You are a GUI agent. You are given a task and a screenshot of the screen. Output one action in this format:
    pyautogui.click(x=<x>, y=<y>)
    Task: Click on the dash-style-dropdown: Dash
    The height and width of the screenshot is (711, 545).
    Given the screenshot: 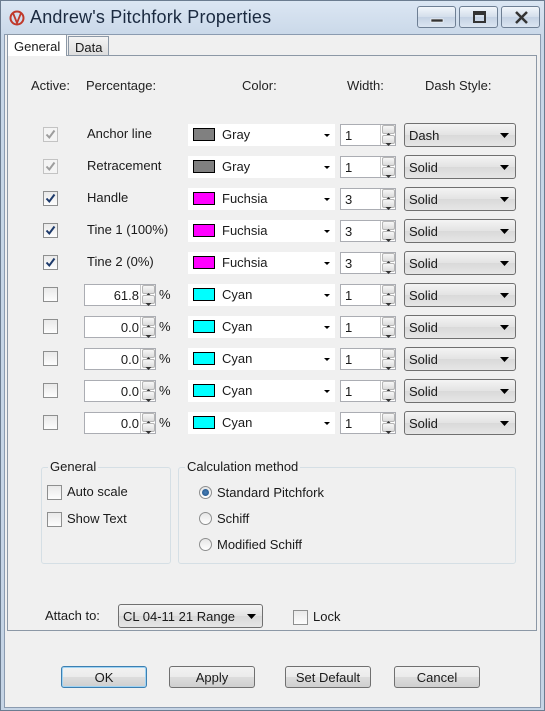 What is the action you would take?
    pyautogui.click(x=460, y=135)
    